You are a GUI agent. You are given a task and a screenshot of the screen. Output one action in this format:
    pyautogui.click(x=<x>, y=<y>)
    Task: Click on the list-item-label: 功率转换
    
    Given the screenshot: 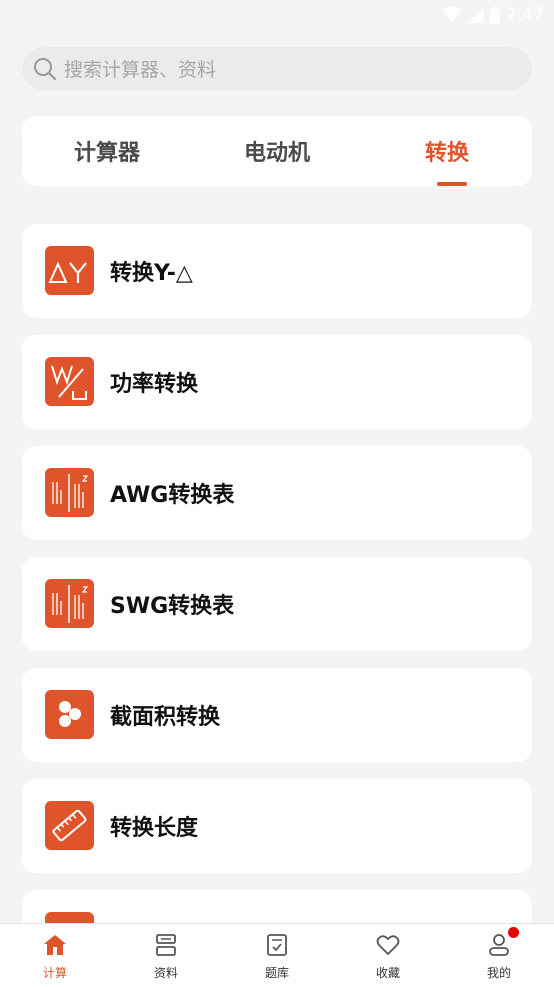 What is the action you would take?
    pyautogui.click(x=154, y=384)
    